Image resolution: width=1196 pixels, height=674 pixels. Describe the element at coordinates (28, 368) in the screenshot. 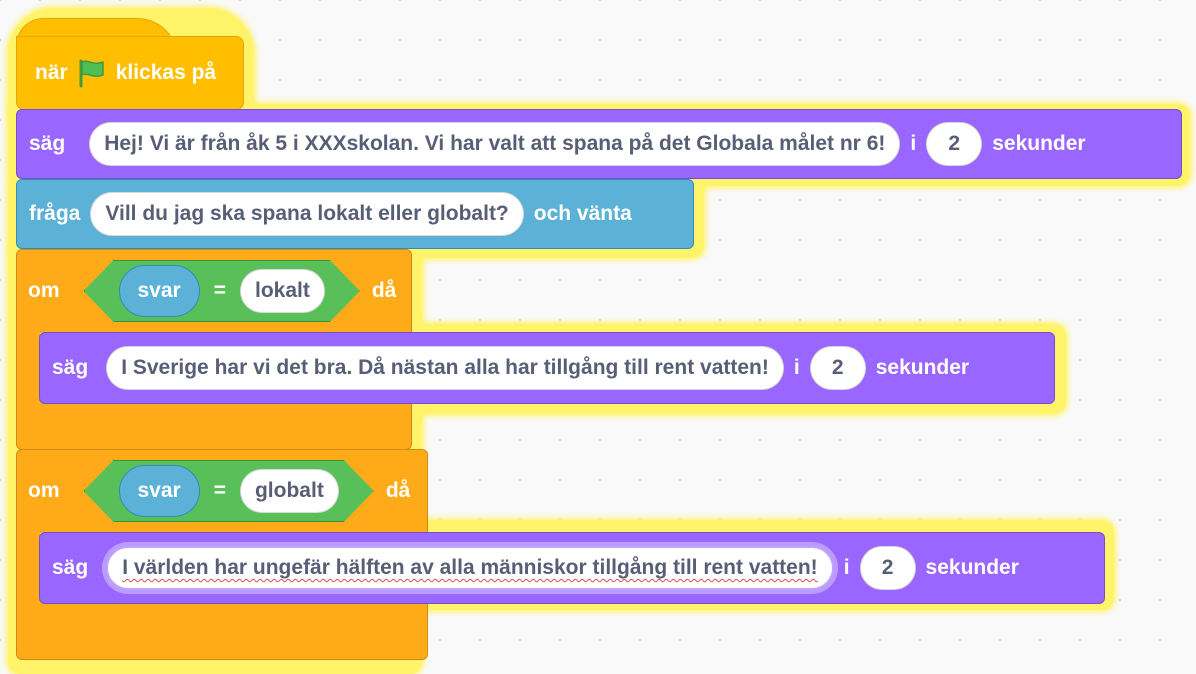

I see `if-block-1-arm` at that location.